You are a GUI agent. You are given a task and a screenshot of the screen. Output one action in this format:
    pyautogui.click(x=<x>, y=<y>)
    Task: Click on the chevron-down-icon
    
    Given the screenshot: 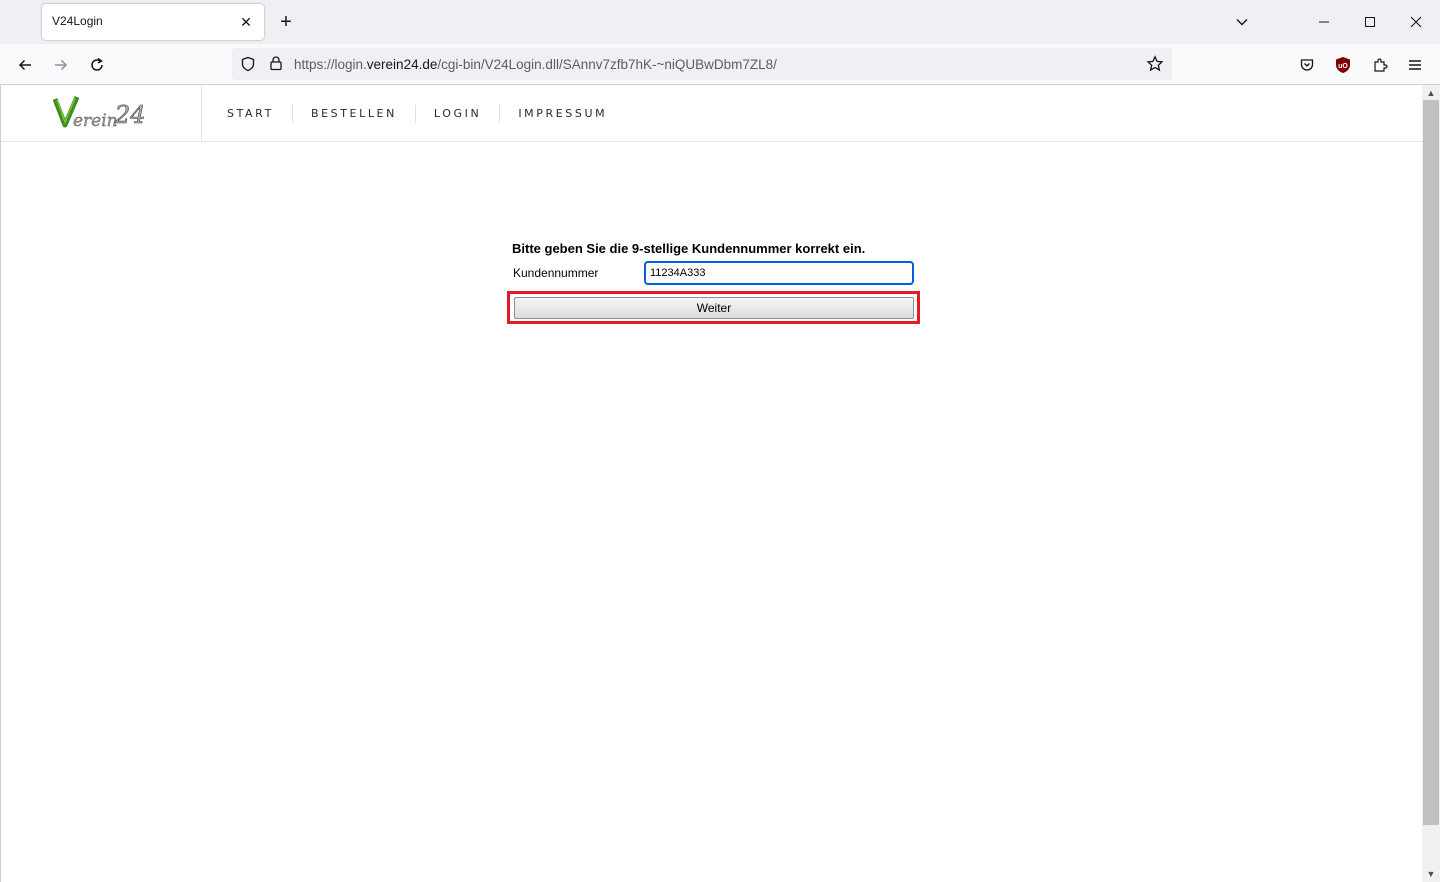 What is the action you would take?
    pyautogui.click(x=1242, y=22)
    